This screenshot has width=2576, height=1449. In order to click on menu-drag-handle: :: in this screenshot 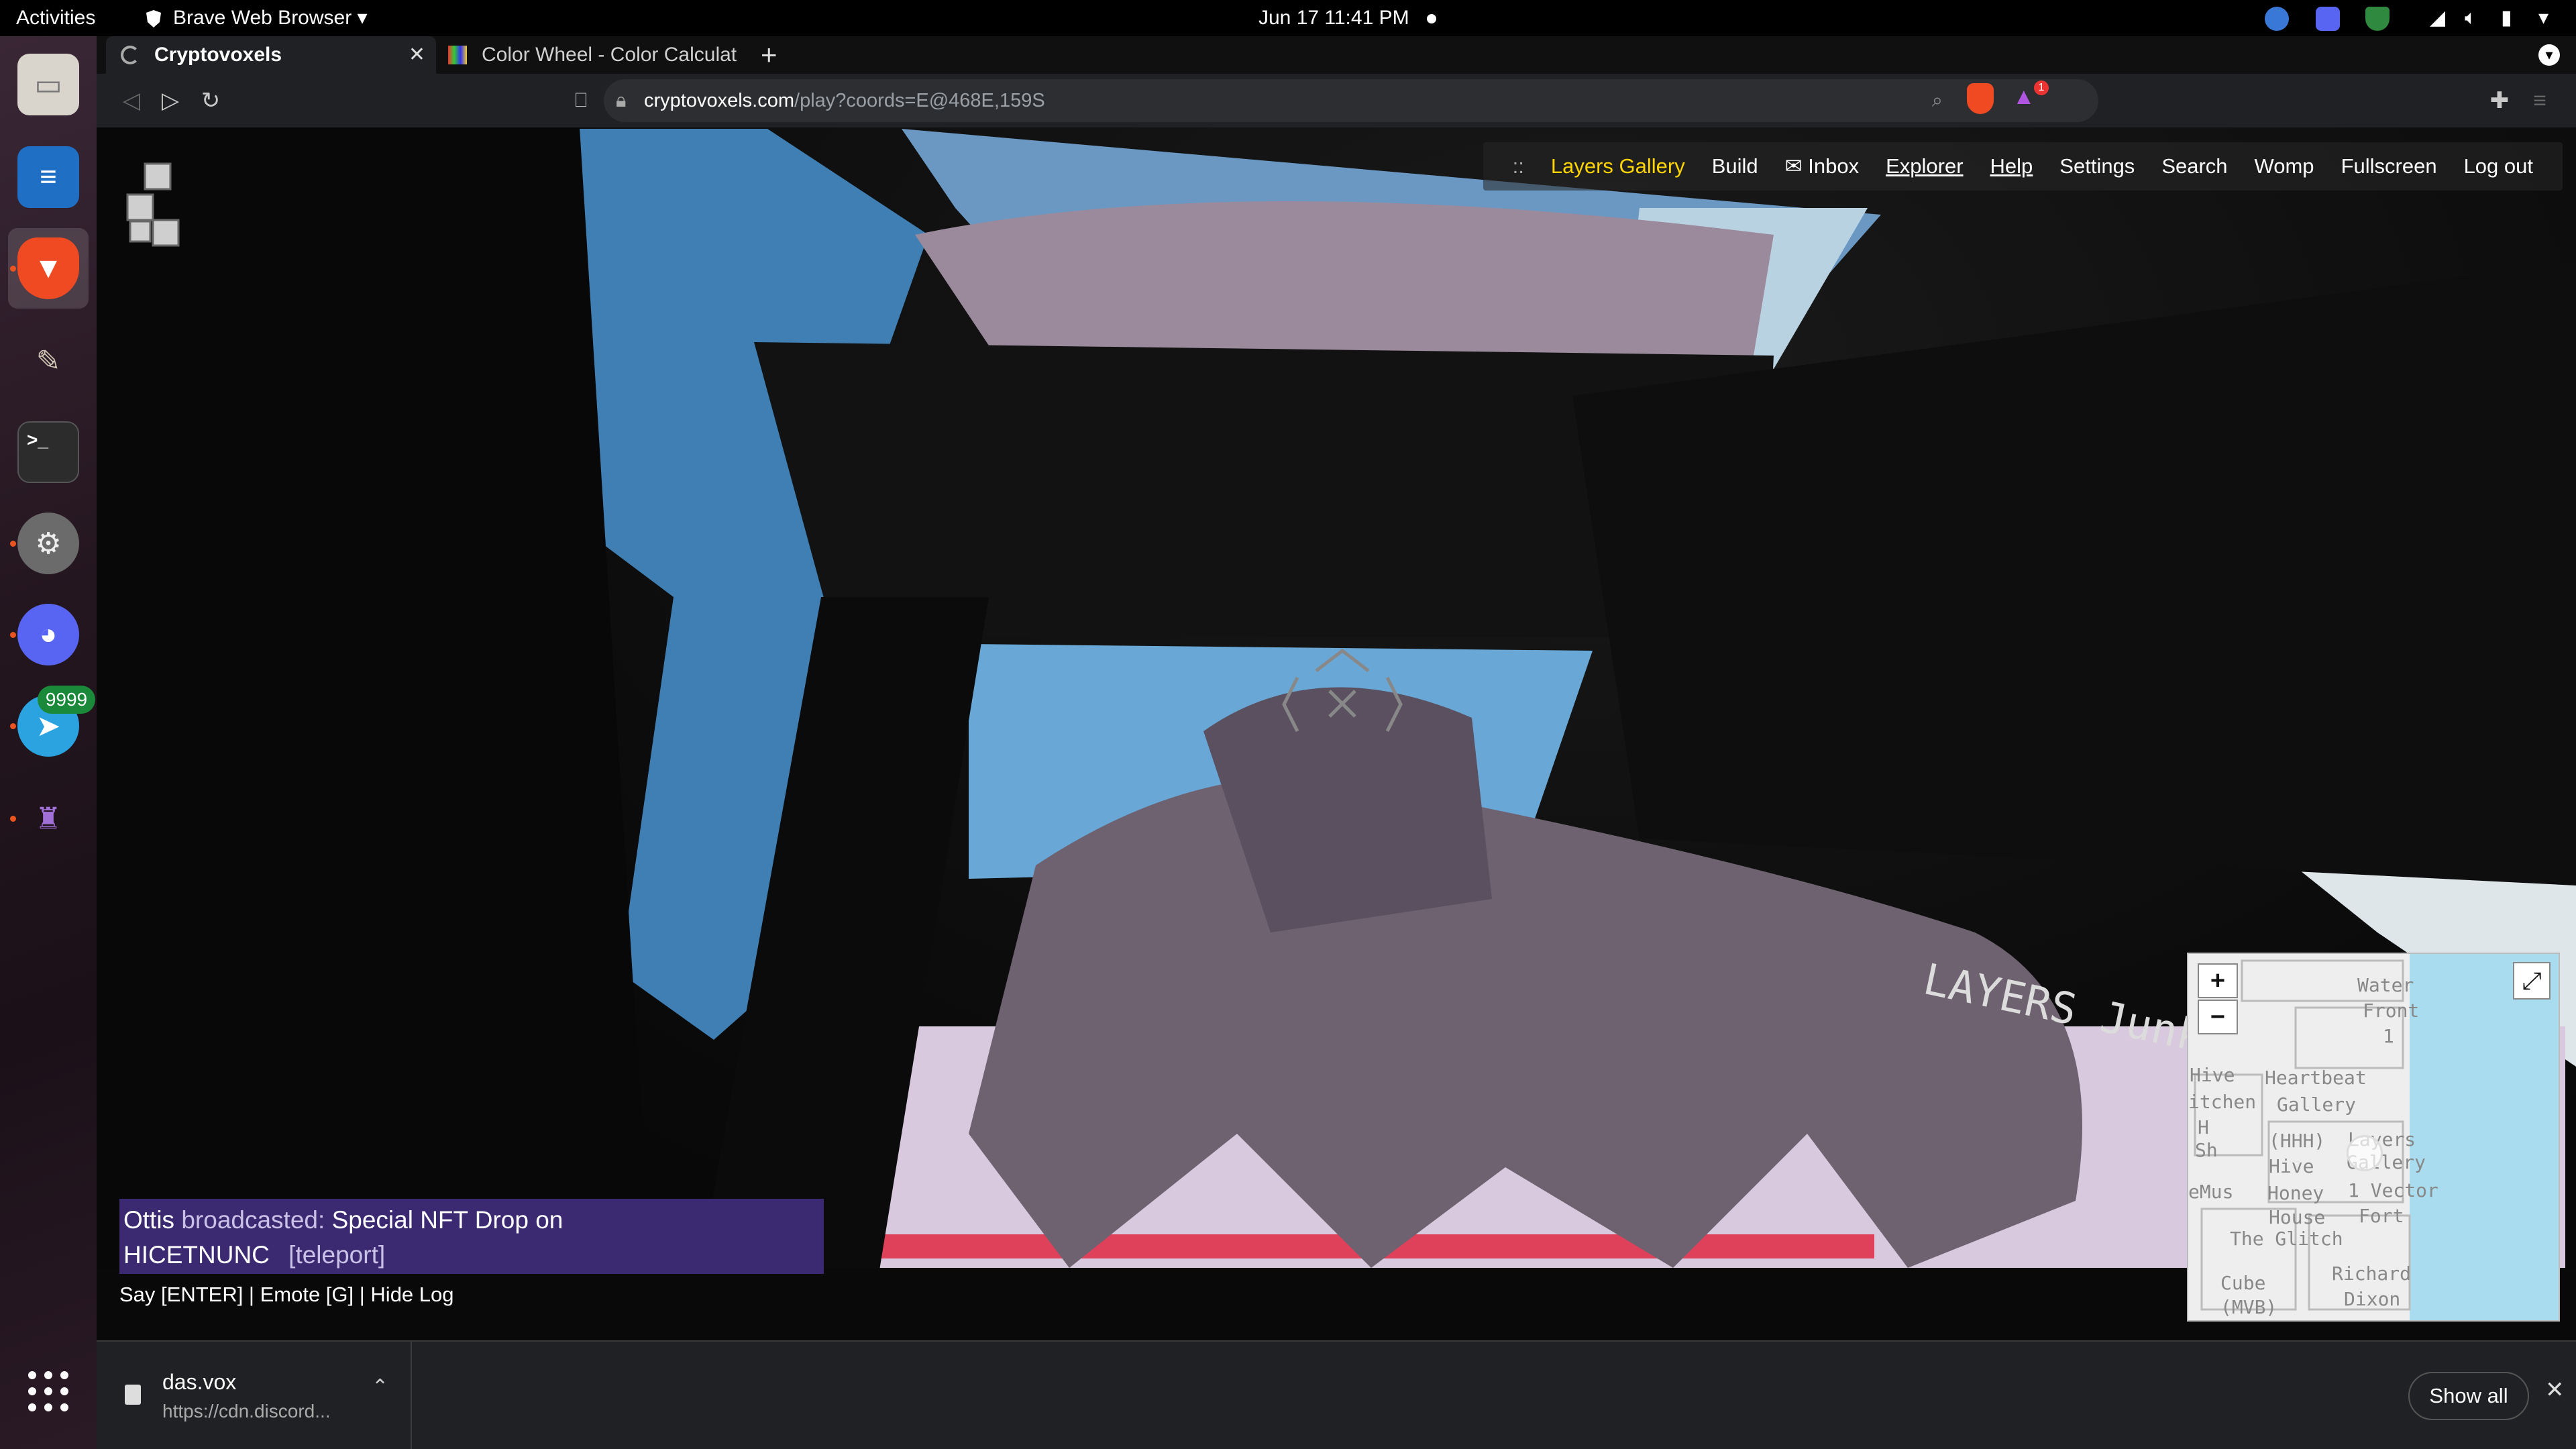, I will do `click(1518, 166)`.